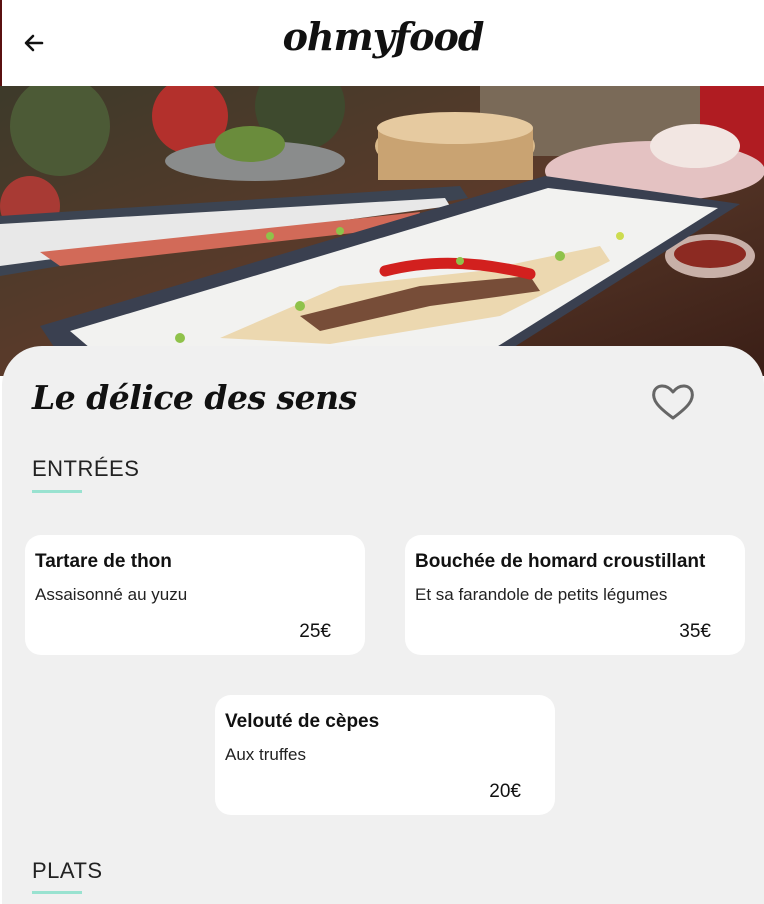 The image size is (764, 904). What do you see at coordinates (302, 721) in the screenshot?
I see `menu-item-name: Velouté de cèpes` at bounding box center [302, 721].